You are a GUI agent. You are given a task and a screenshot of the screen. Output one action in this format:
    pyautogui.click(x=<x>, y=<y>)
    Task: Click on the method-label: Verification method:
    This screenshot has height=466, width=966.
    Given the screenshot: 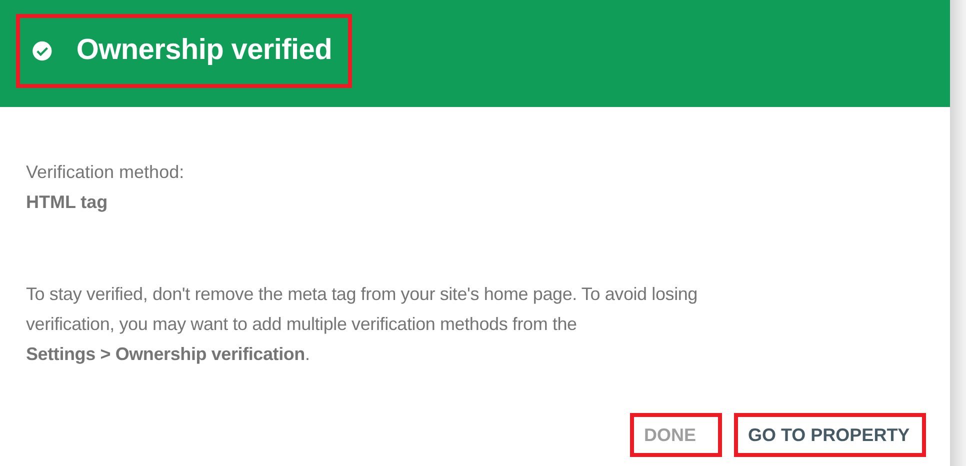 What is the action you would take?
    pyautogui.click(x=106, y=172)
    